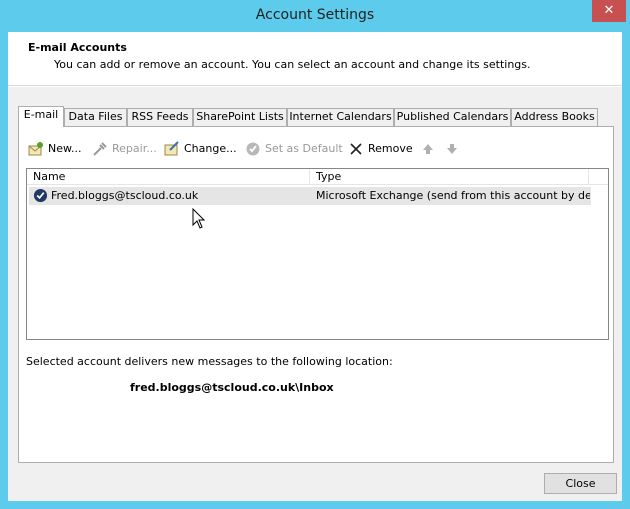 The width and height of the screenshot is (630, 509). I want to click on tab-address-books: Address Books, so click(554, 117).